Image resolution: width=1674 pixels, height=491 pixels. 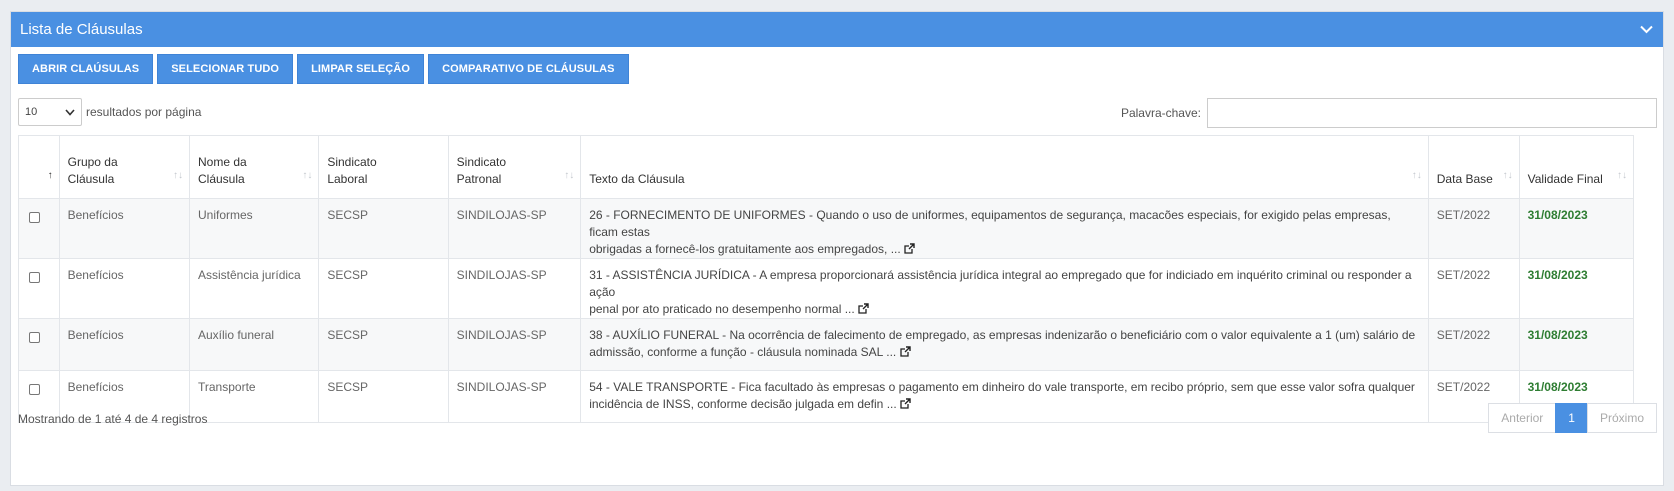 I want to click on cell-name: Assistência jurídica, so click(x=254, y=288).